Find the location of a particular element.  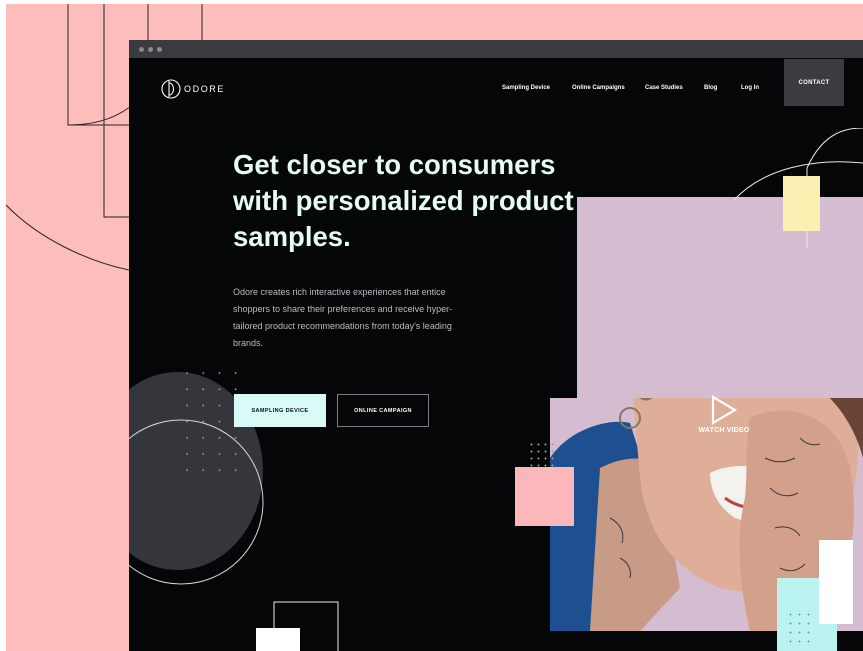

sampling-device-button: SAMPLING DEVICE is located at coordinates (280, 410).